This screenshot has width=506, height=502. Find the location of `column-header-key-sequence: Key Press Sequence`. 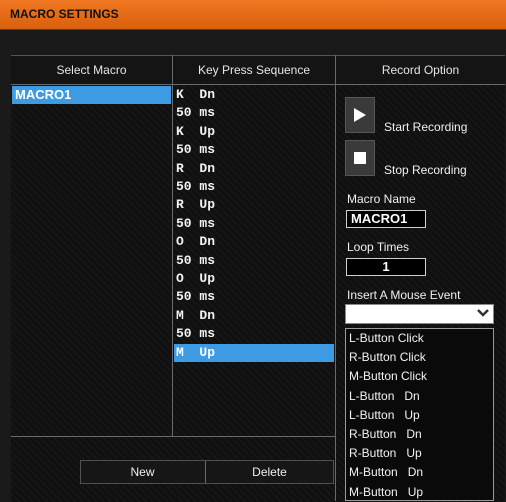

column-header-key-sequence: Key Press Sequence is located at coordinates (254, 70).